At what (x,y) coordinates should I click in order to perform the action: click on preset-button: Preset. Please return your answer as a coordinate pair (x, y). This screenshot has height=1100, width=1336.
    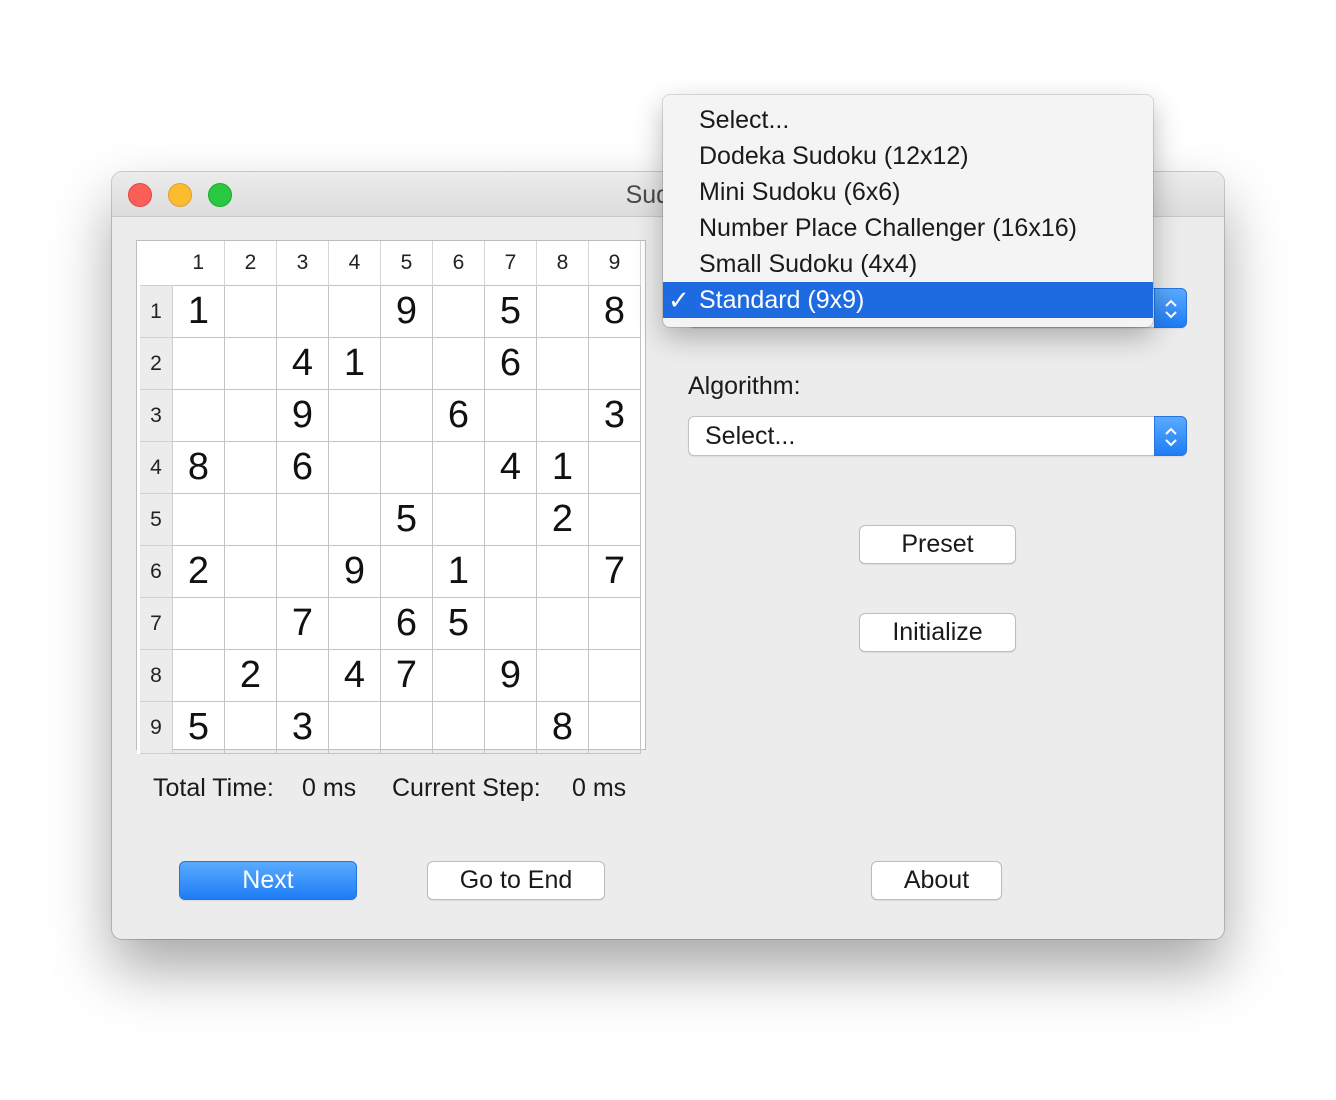
    Looking at the image, I should click on (937, 544).